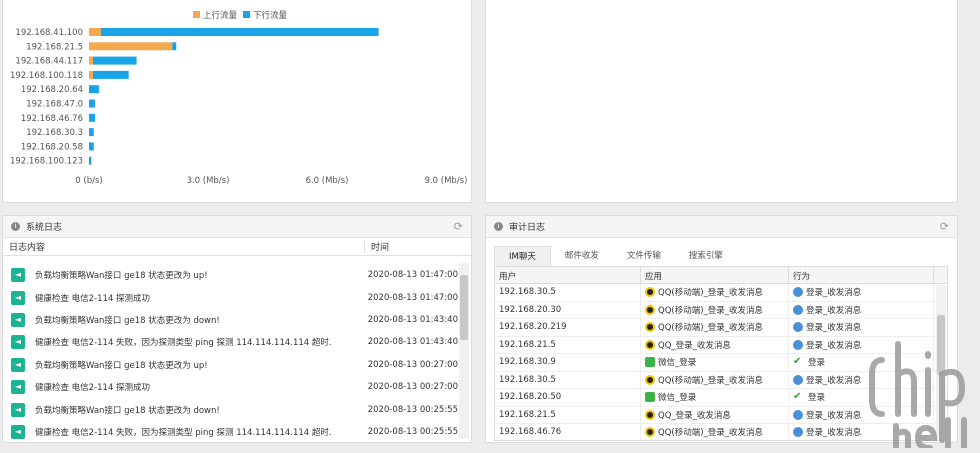 The height and width of the screenshot is (453, 980). Describe the element at coordinates (721, 227) in the screenshot. I see `audit-log-header: i 审计日志 ⟳` at that location.